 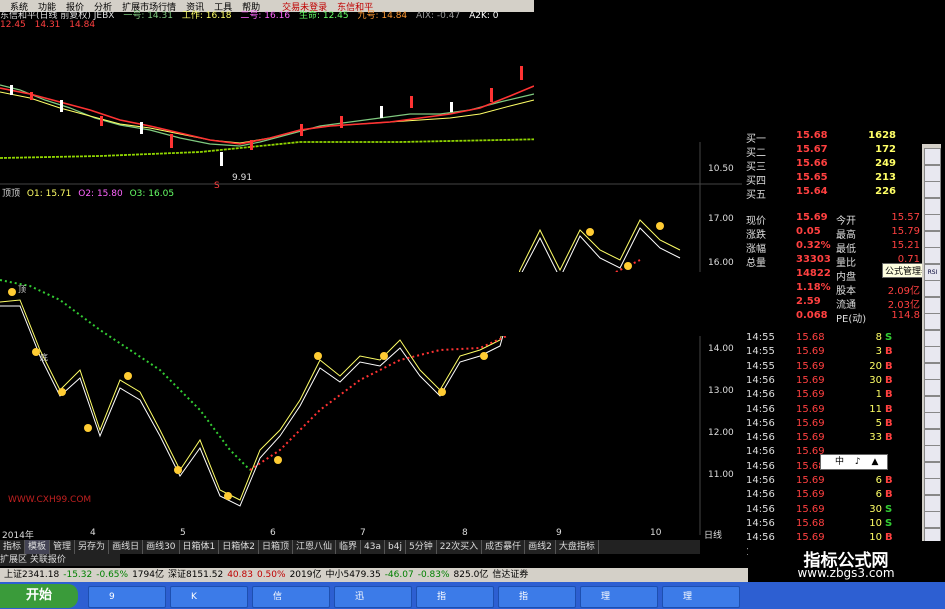 What do you see at coordinates (813, 273) in the screenshot?
I see `stat-value: 14822` at bounding box center [813, 273].